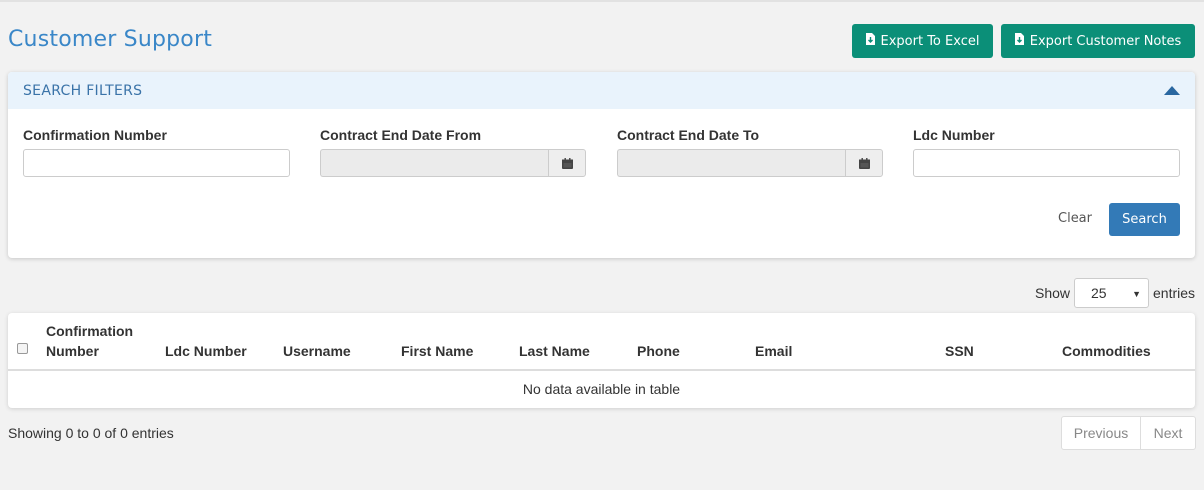 The image size is (1204, 490). Describe the element at coordinates (688, 135) in the screenshot. I see `contract-end-date-to-label: Contract End Date To` at that location.